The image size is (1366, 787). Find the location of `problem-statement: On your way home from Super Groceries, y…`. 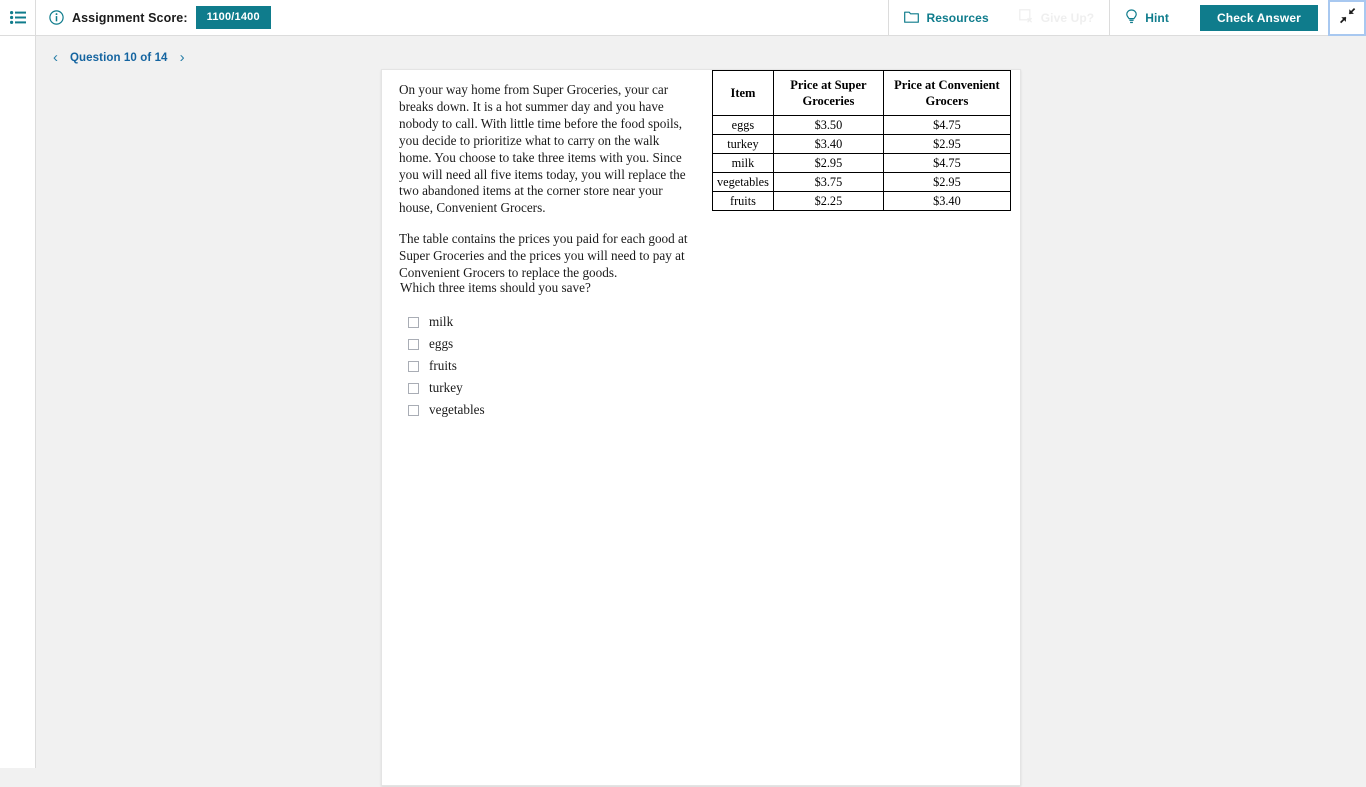

problem-statement: On your way home from Super Groceries, y… is located at coordinates (545, 182).